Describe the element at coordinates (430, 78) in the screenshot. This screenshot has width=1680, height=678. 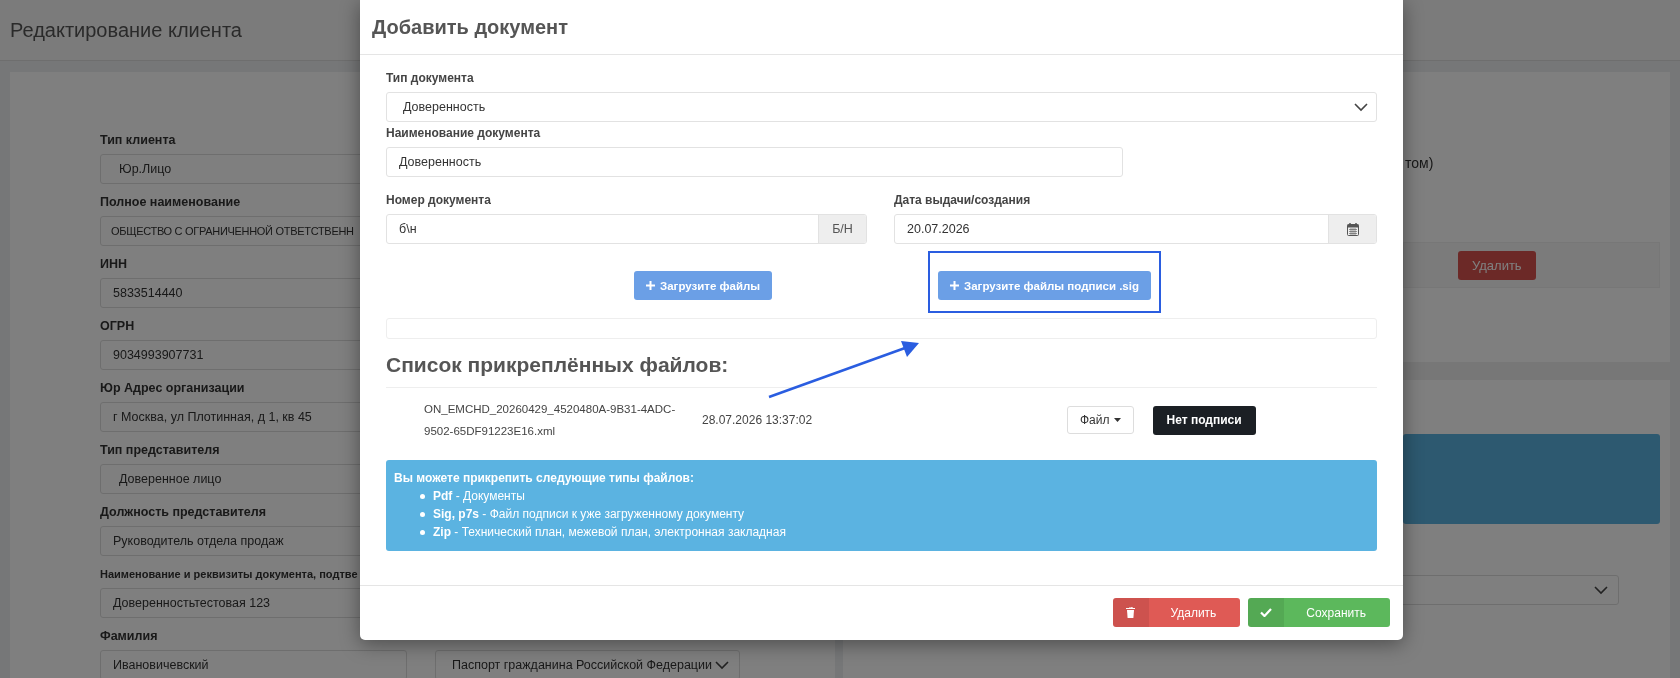
I see `field-label: Тип документа` at that location.